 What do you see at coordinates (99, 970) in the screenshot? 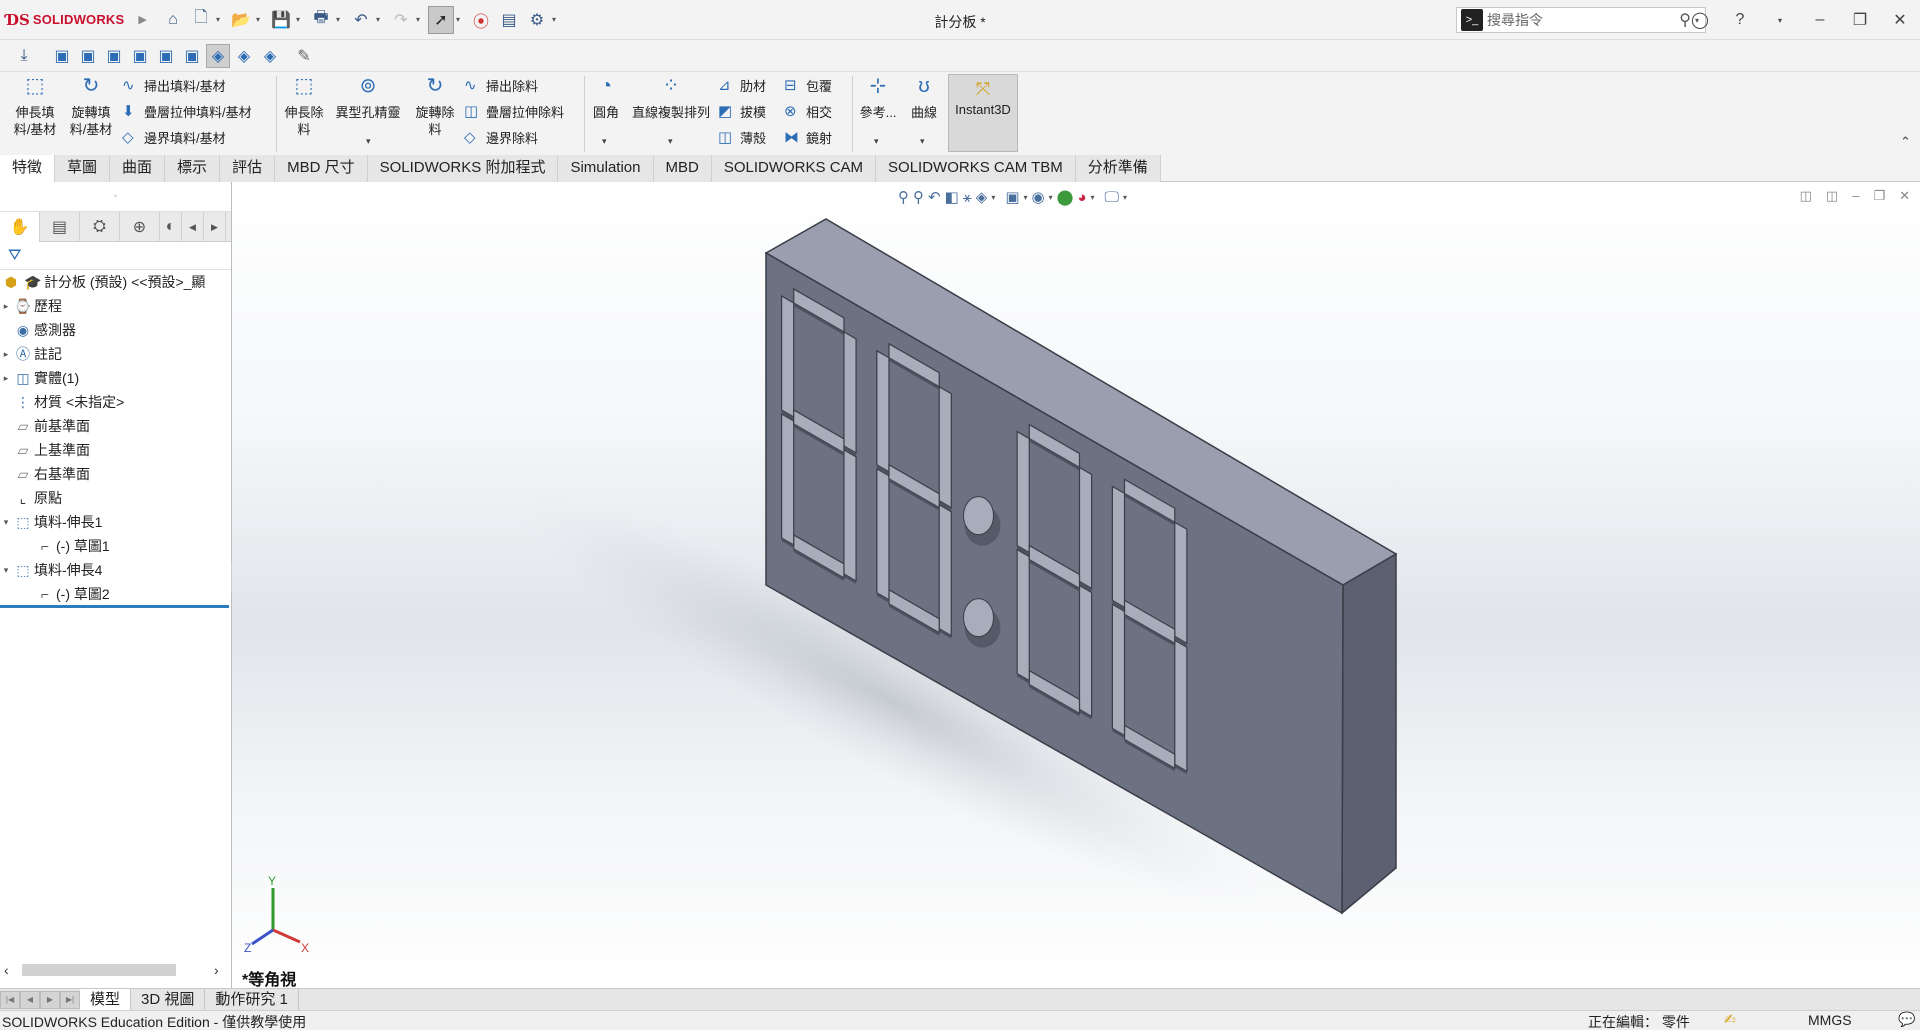
I see `scroll-thumb` at bounding box center [99, 970].